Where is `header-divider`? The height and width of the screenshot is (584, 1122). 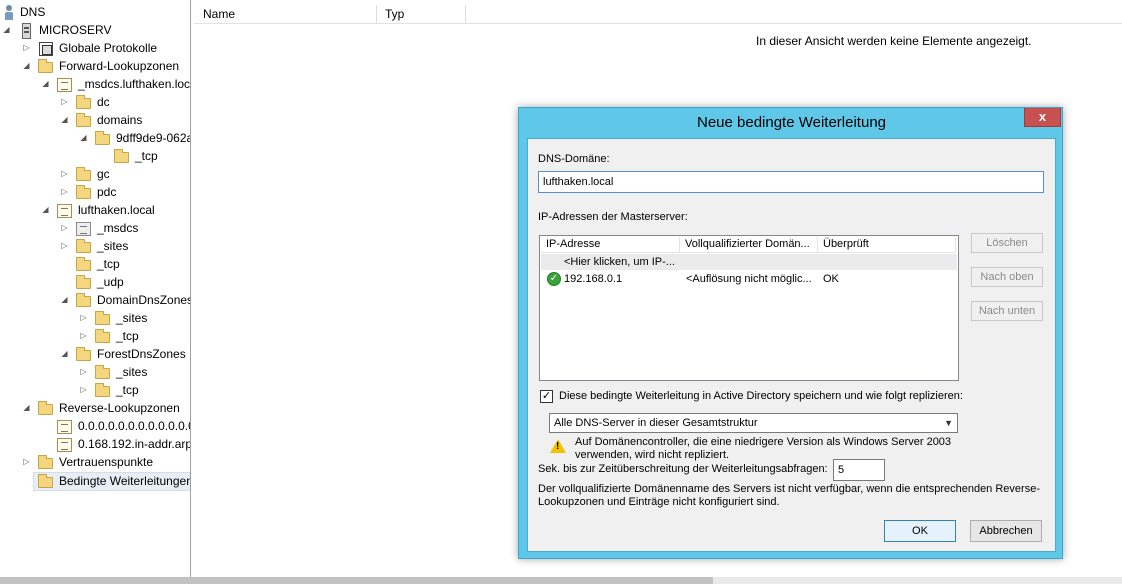 header-divider is located at coordinates (658, 23).